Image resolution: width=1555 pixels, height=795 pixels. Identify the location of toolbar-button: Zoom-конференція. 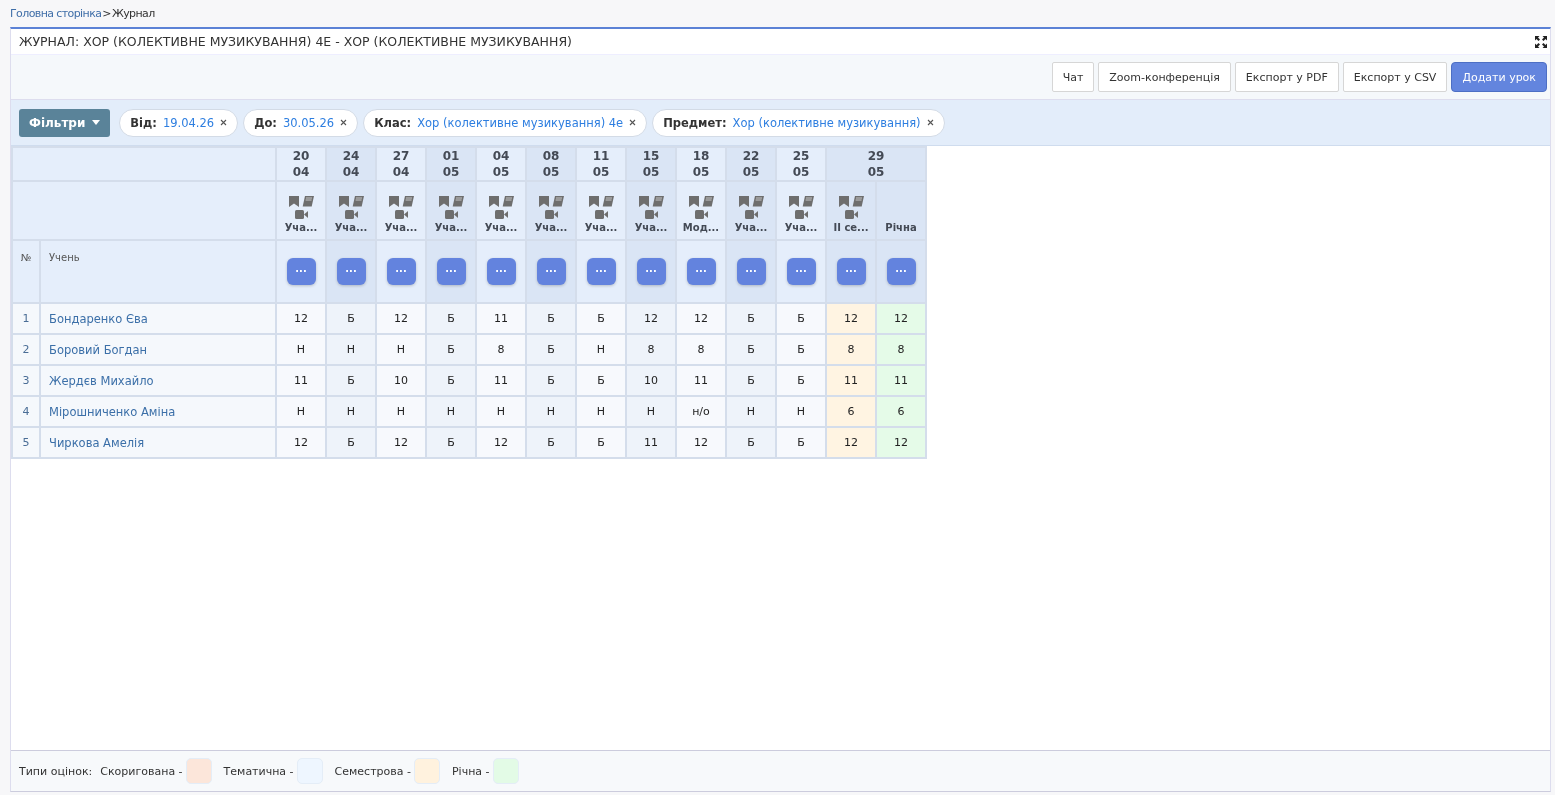
(1164, 77).